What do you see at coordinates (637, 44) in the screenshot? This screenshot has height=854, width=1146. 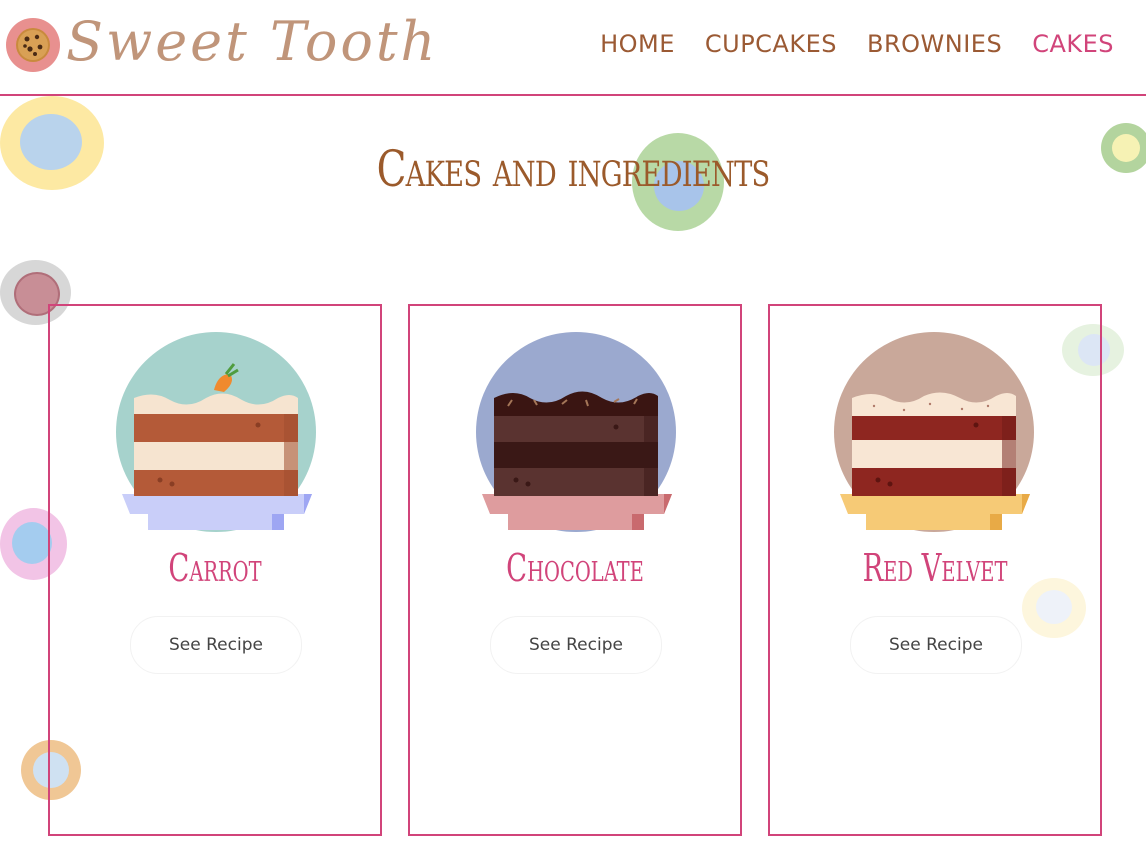 I see `nav-home: HOME` at bounding box center [637, 44].